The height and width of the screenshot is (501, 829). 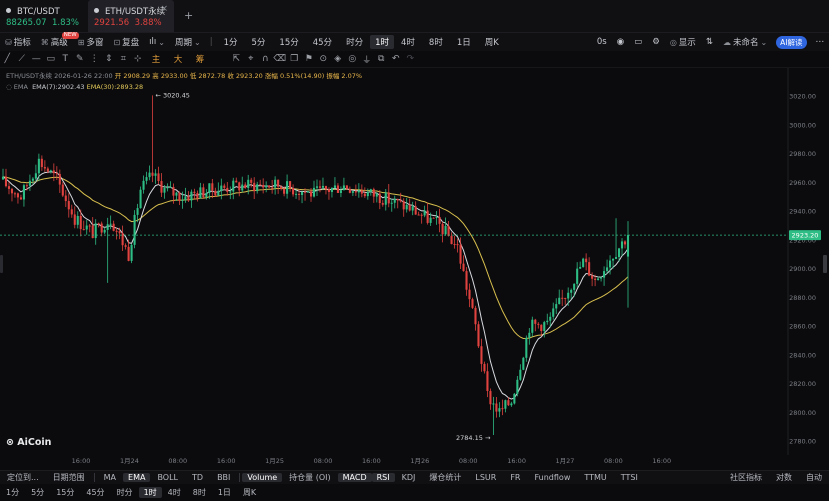 What do you see at coordinates (265, 59) in the screenshot?
I see `magnet-icon: ∩` at bounding box center [265, 59].